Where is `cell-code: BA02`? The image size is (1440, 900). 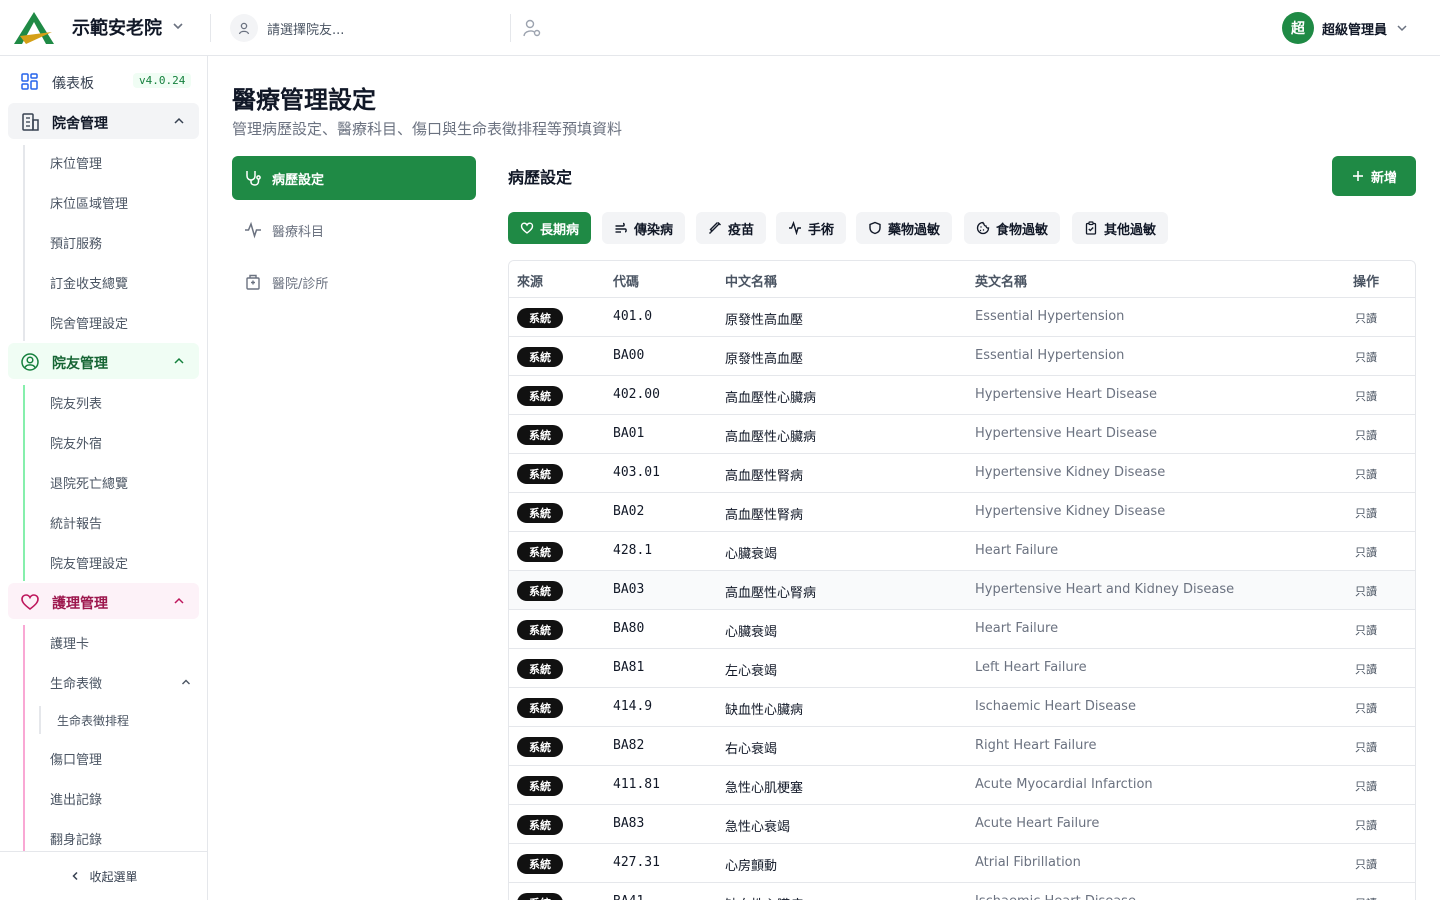
cell-code: BA02 is located at coordinates (629, 511).